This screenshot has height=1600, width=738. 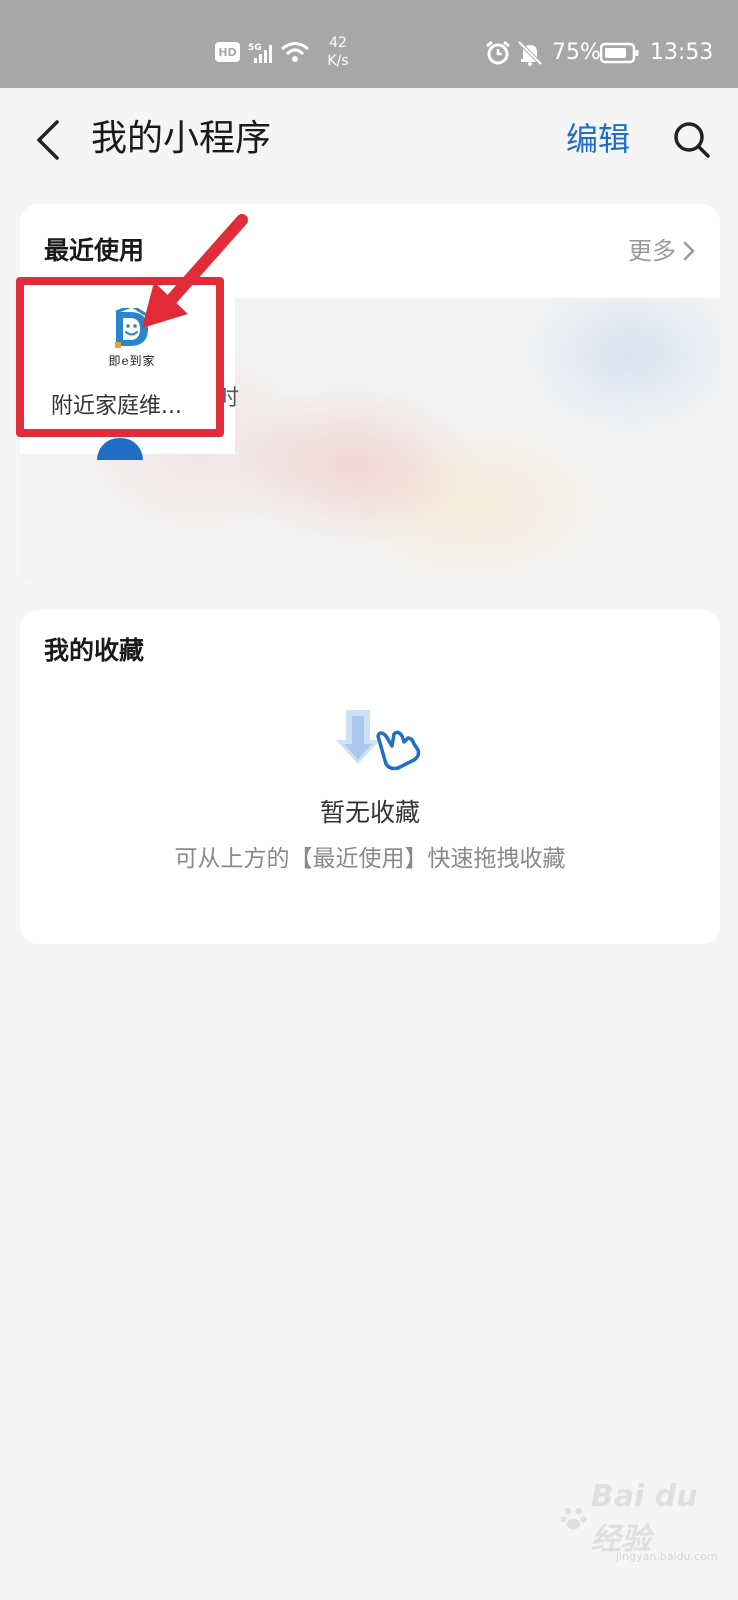 I want to click on signal-icon: 5G, so click(x=260, y=53).